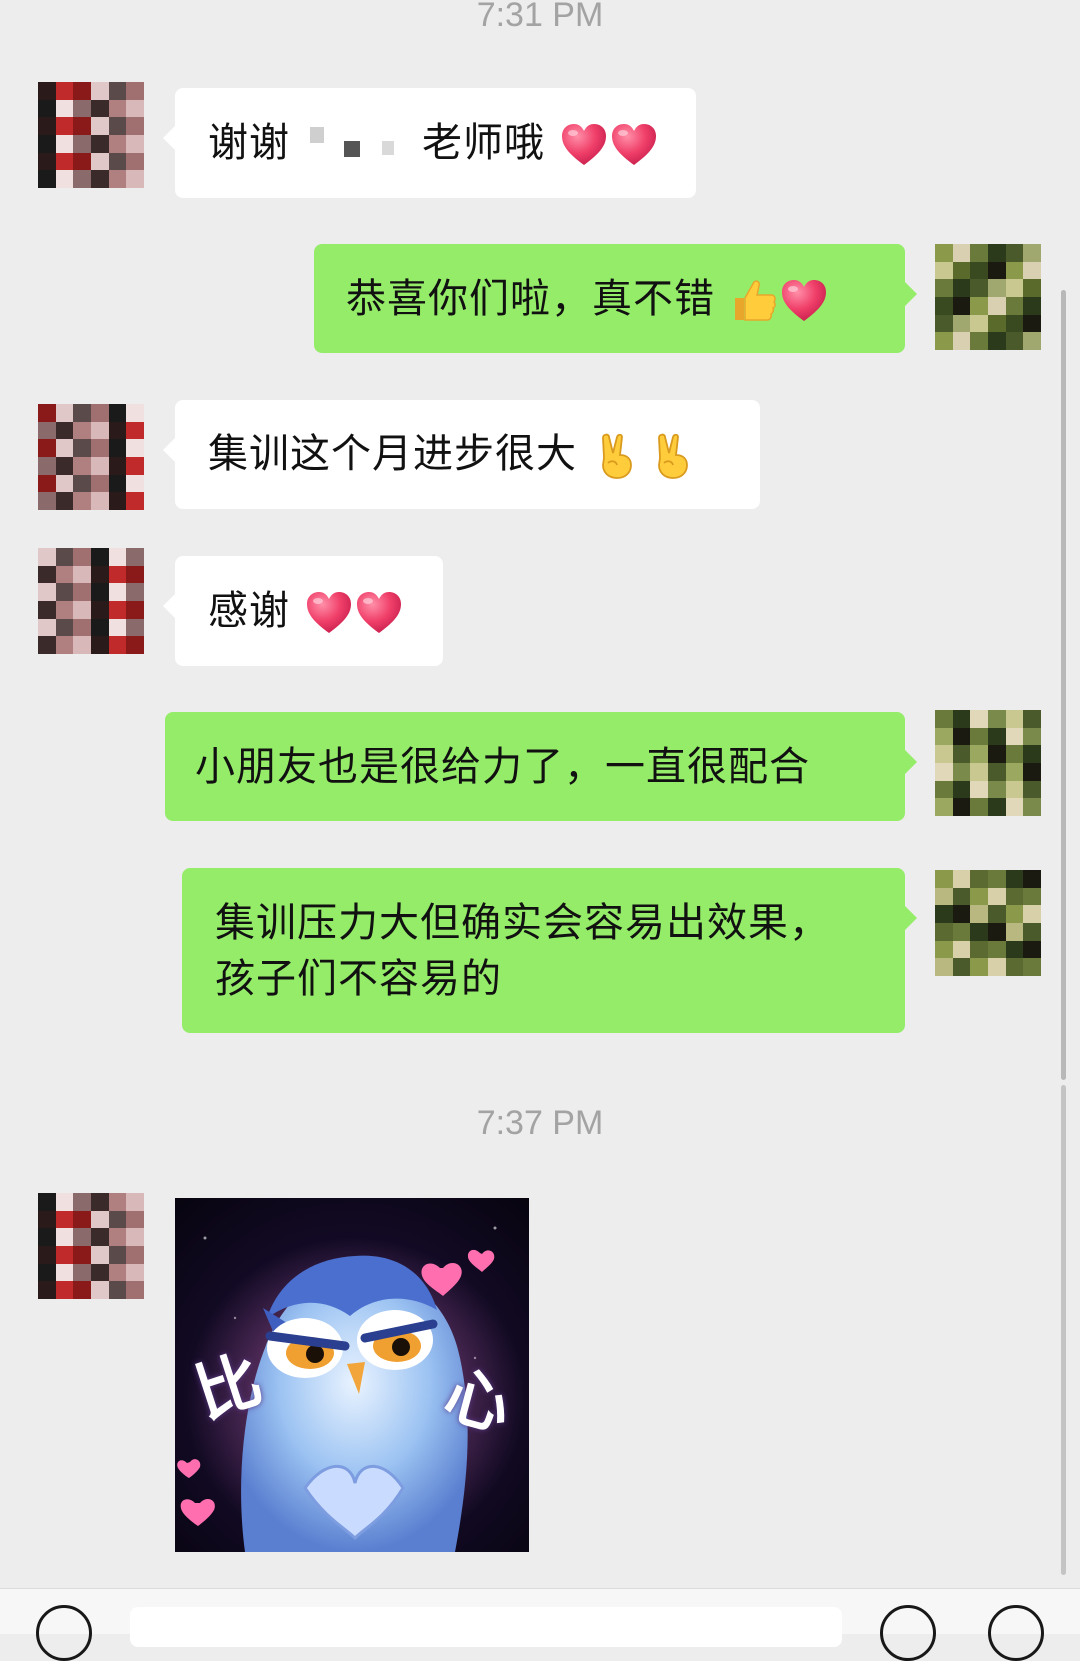 Image resolution: width=1080 pixels, height=1661 pixels. I want to click on message-input, so click(486, 1627).